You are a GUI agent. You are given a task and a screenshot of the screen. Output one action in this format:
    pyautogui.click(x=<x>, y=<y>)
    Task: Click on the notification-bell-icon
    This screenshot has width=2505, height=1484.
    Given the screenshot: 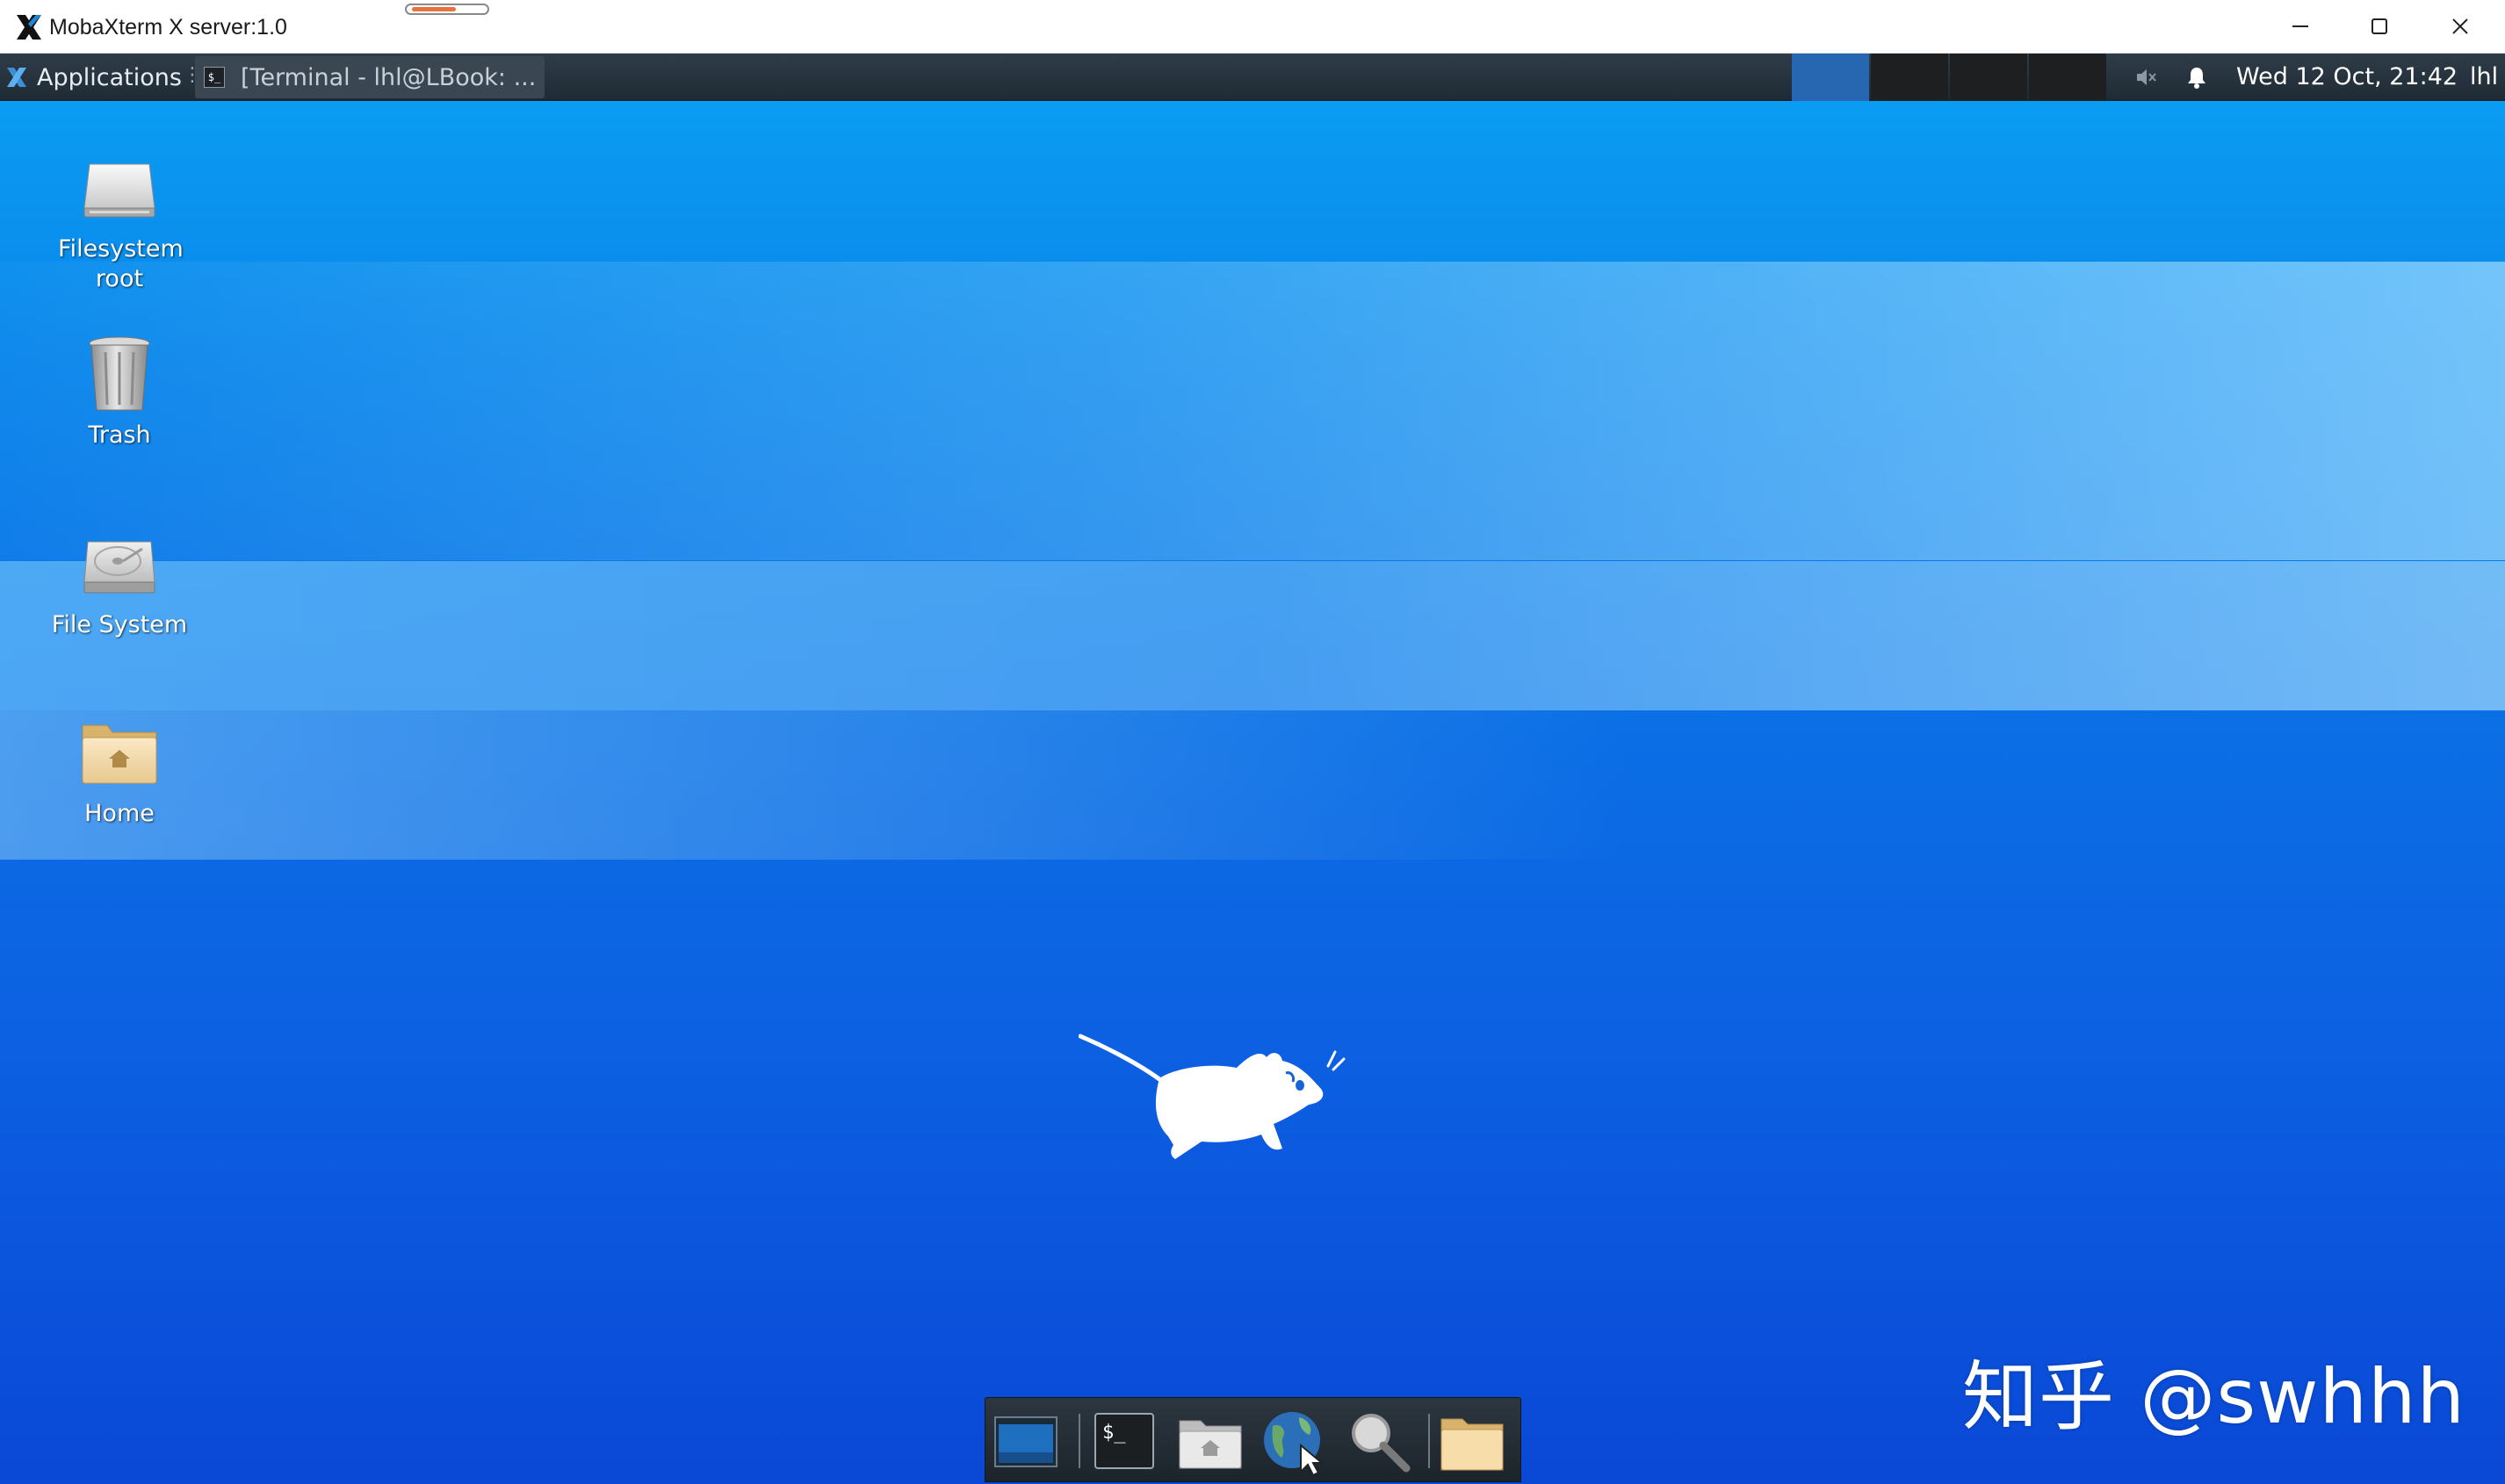 What is the action you would take?
    pyautogui.click(x=2197, y=77)
    